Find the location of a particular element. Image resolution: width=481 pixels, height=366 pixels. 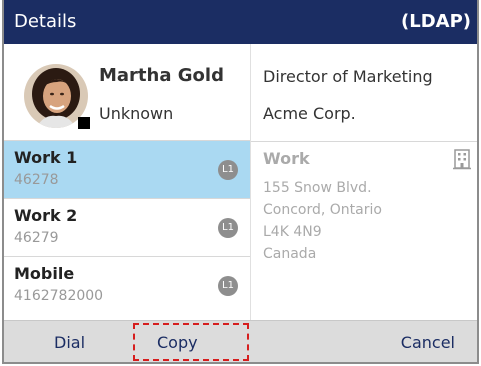

divider is located at coordinates (364, 141).